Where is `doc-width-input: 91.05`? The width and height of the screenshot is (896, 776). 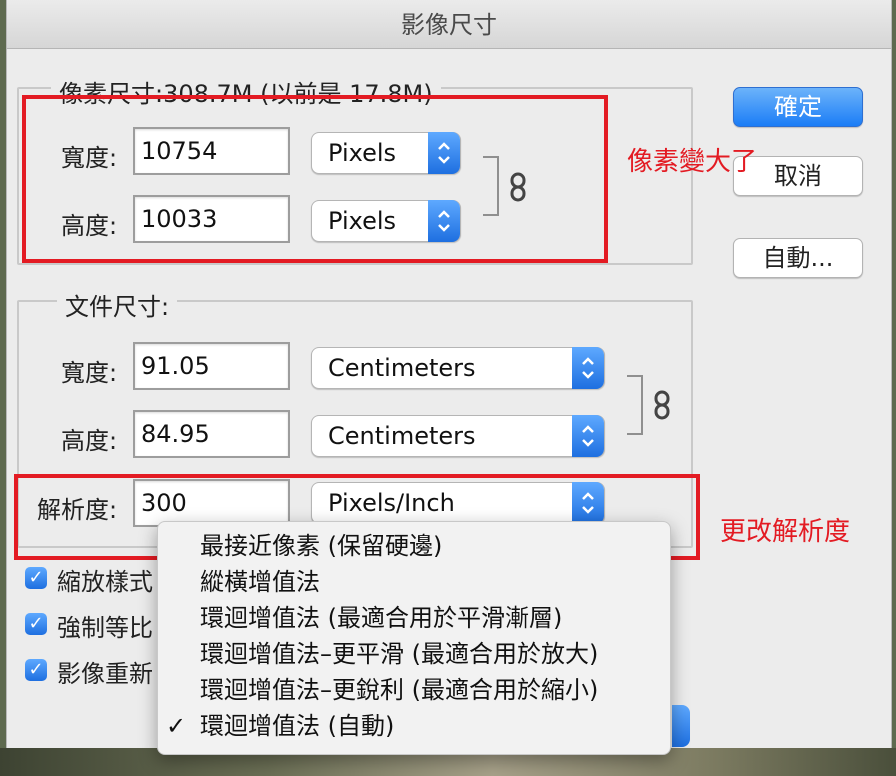 doc-width-input: 91.05 is located at coordinates (211, 366).